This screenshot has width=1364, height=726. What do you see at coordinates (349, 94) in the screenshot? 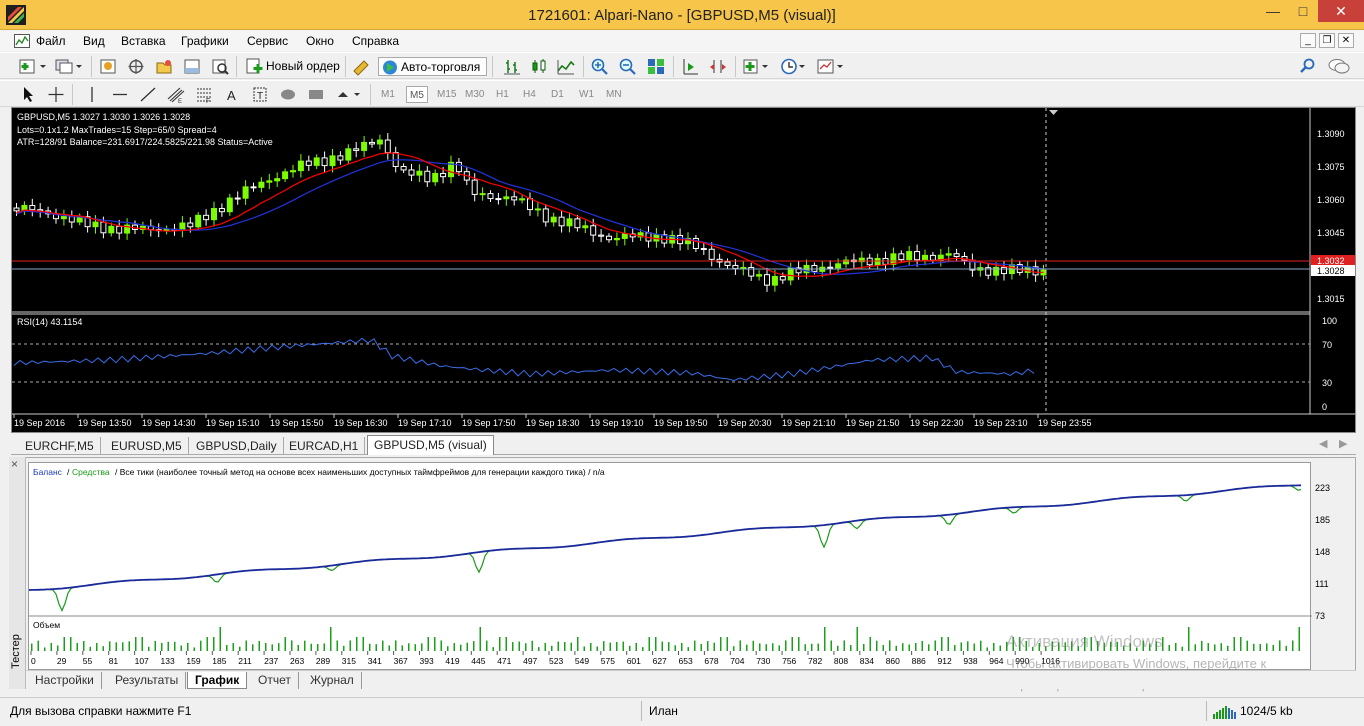
I see `arrows-icon` at bounding box center [349, 94].